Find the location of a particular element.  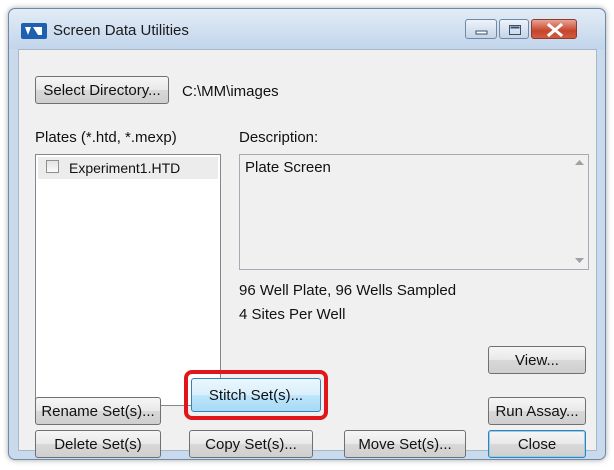

list-item-experiment1: Experiment1.HTD is located at coordinates (128, 168).